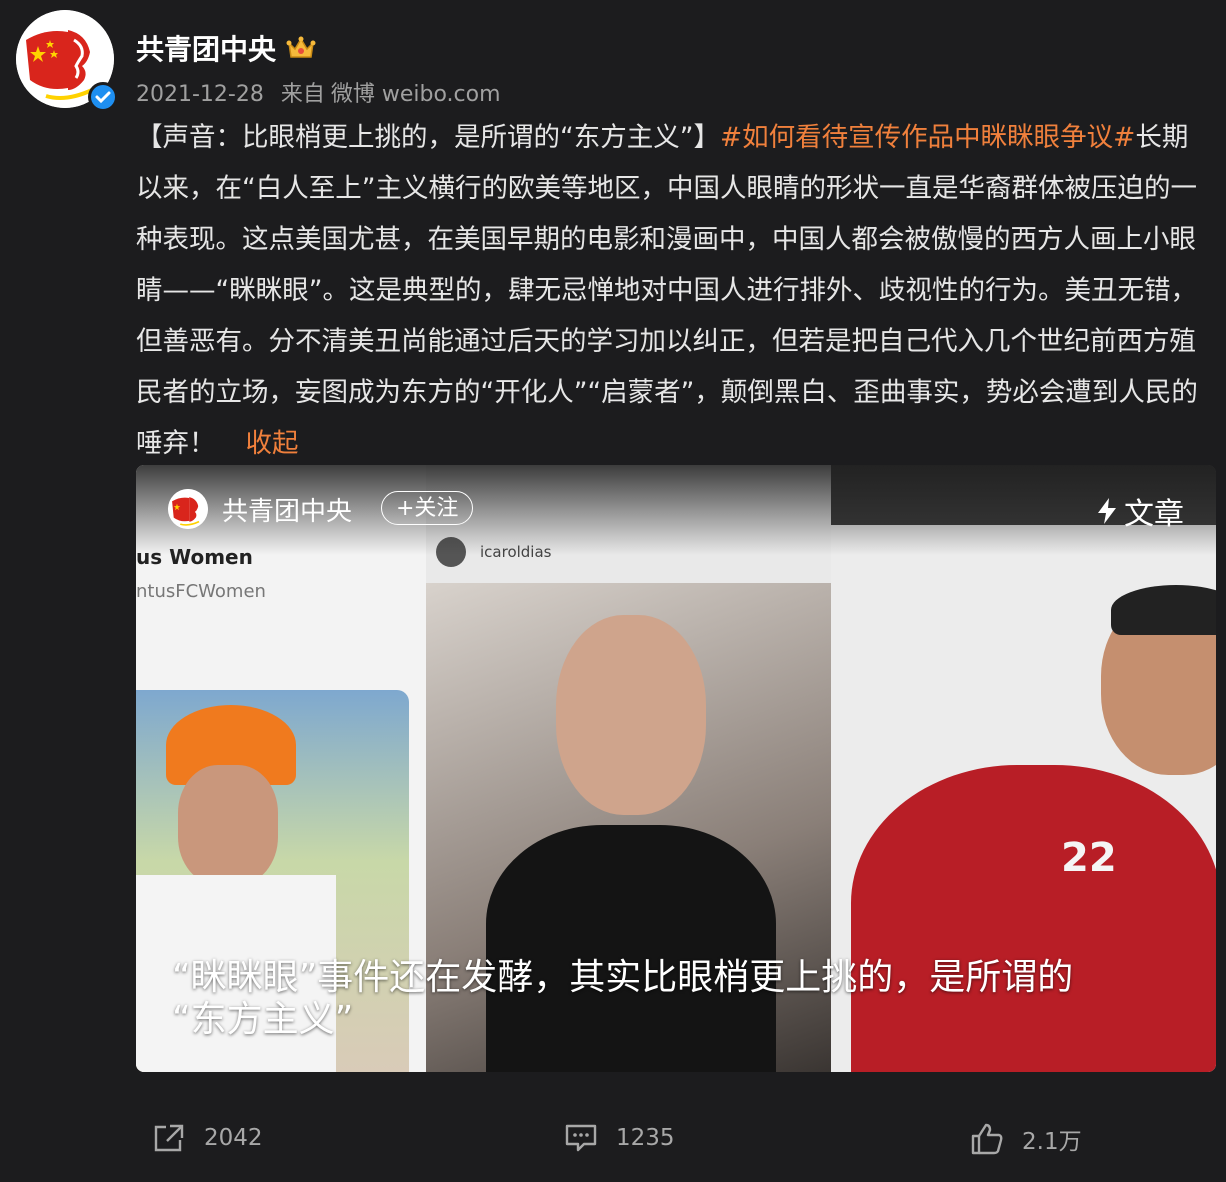 This screenshot has height=1182, width=1226. Describe the element at coordinates (682, 999) in the screenshot. I see `article-title: “眯眯眼”事件还在发酵，其实比眼梢更上挑的，是所谓的 “东方主义”` at that location.